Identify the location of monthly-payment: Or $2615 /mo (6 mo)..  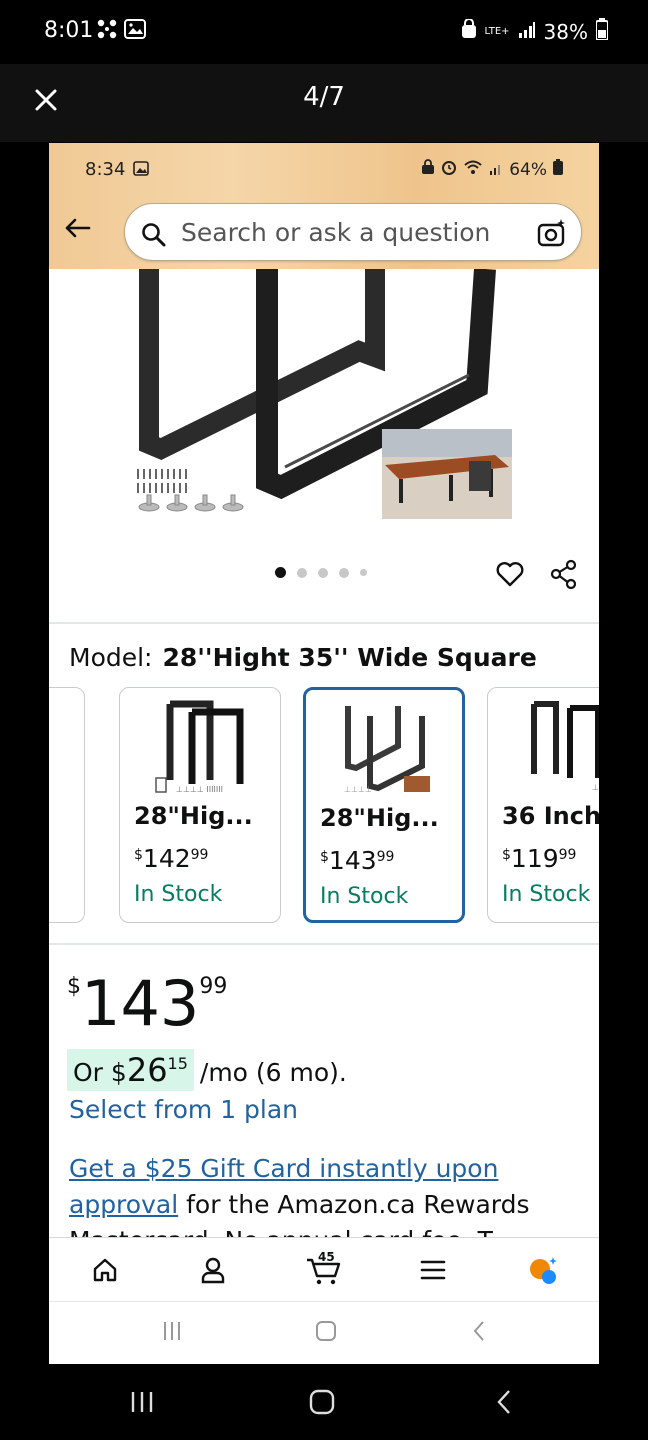
(207, 1070).